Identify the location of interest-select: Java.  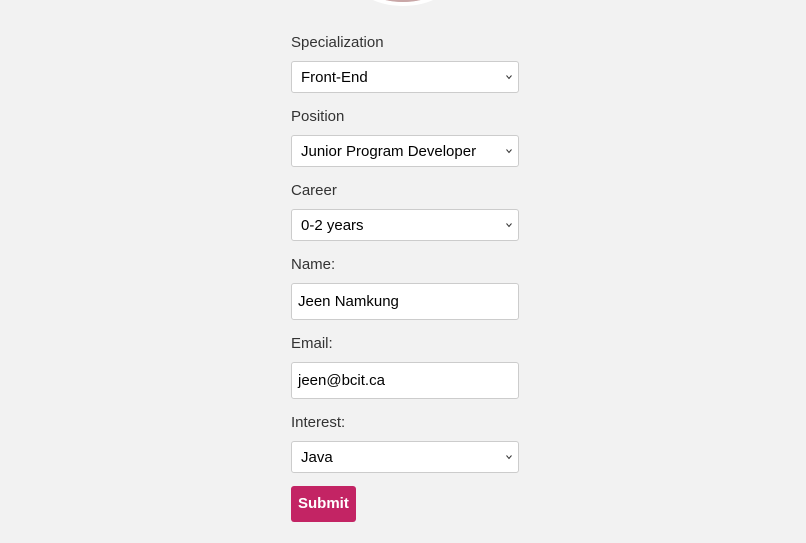
(405, 457).